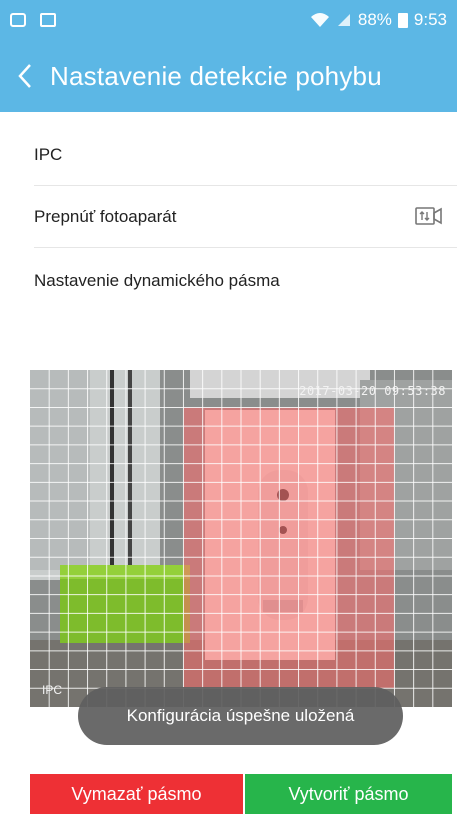  I want to click on camera-label: IPC, so click(52, 690).